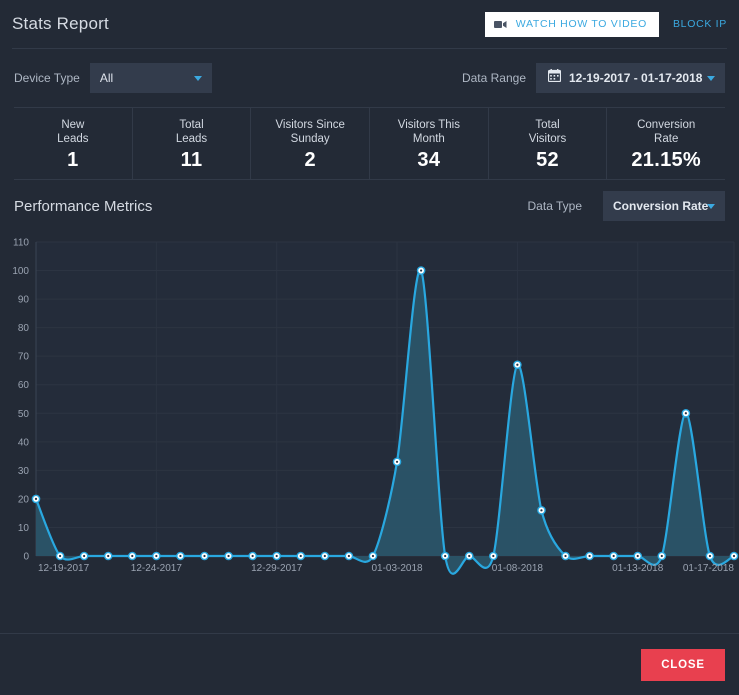 The height and width of the screenshot is (695, 739). Describe the element at coordinates (310, 138) in the screenshot. I see `stat-caption-line2: Sunday` at that location.